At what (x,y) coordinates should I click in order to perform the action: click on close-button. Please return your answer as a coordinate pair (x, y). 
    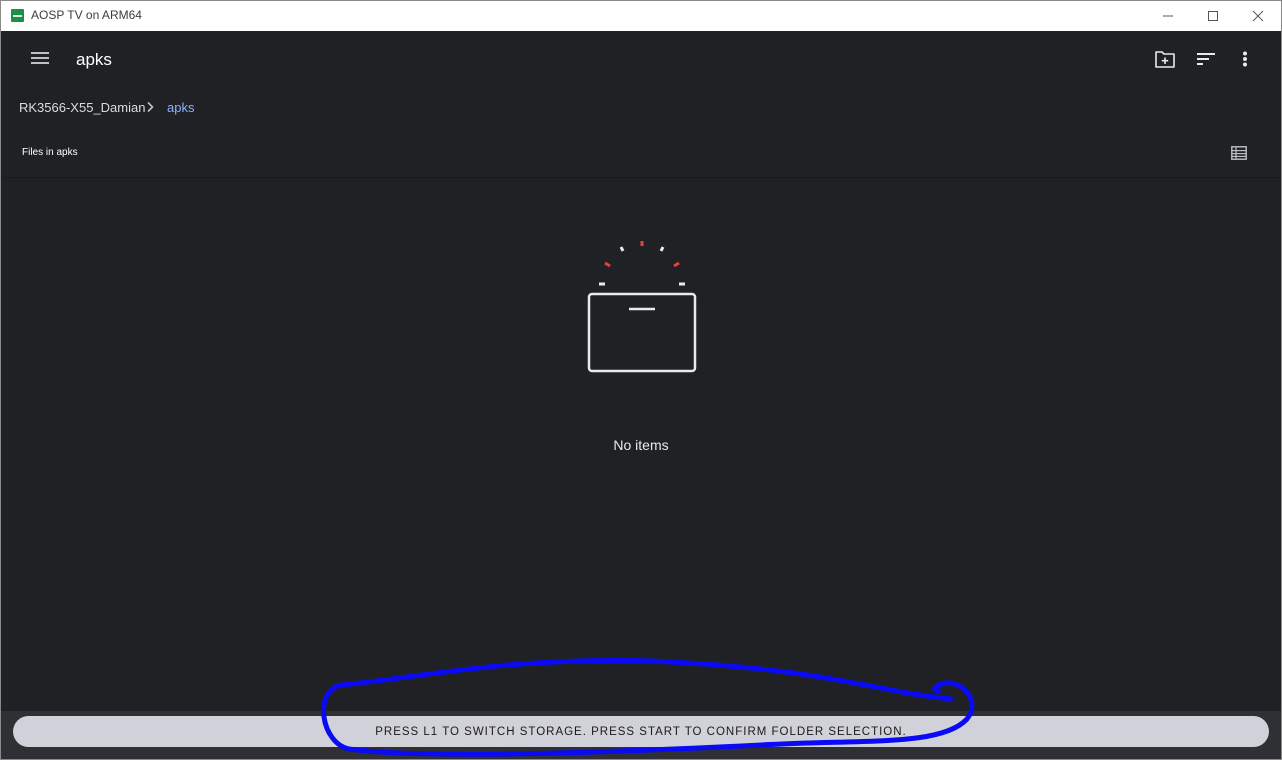
    Looking at the image, I should click on (1258, 16).